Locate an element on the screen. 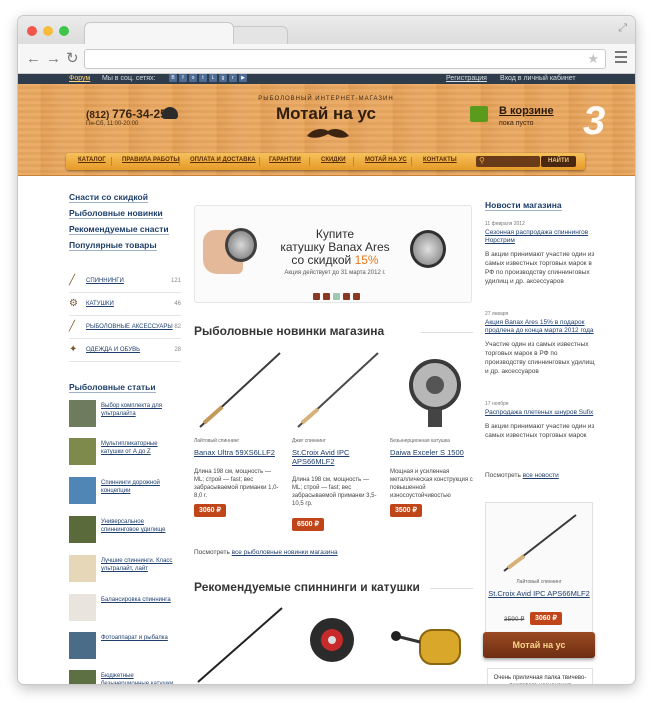  nav-item-contacts: КОНТАКТЫ is located at coordinates (440, 160).